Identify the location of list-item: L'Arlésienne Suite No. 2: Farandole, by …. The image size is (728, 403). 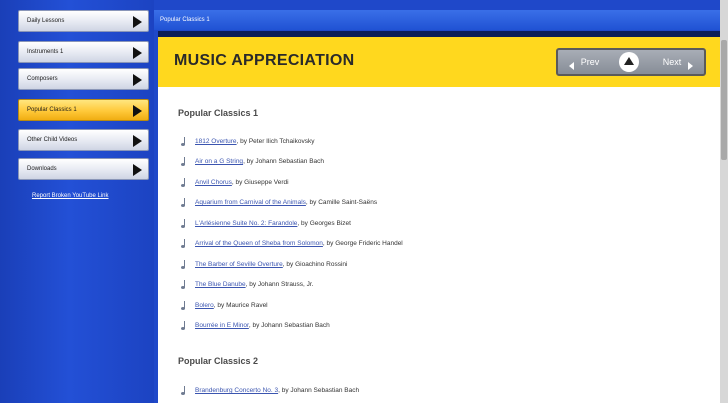
(266, 223).